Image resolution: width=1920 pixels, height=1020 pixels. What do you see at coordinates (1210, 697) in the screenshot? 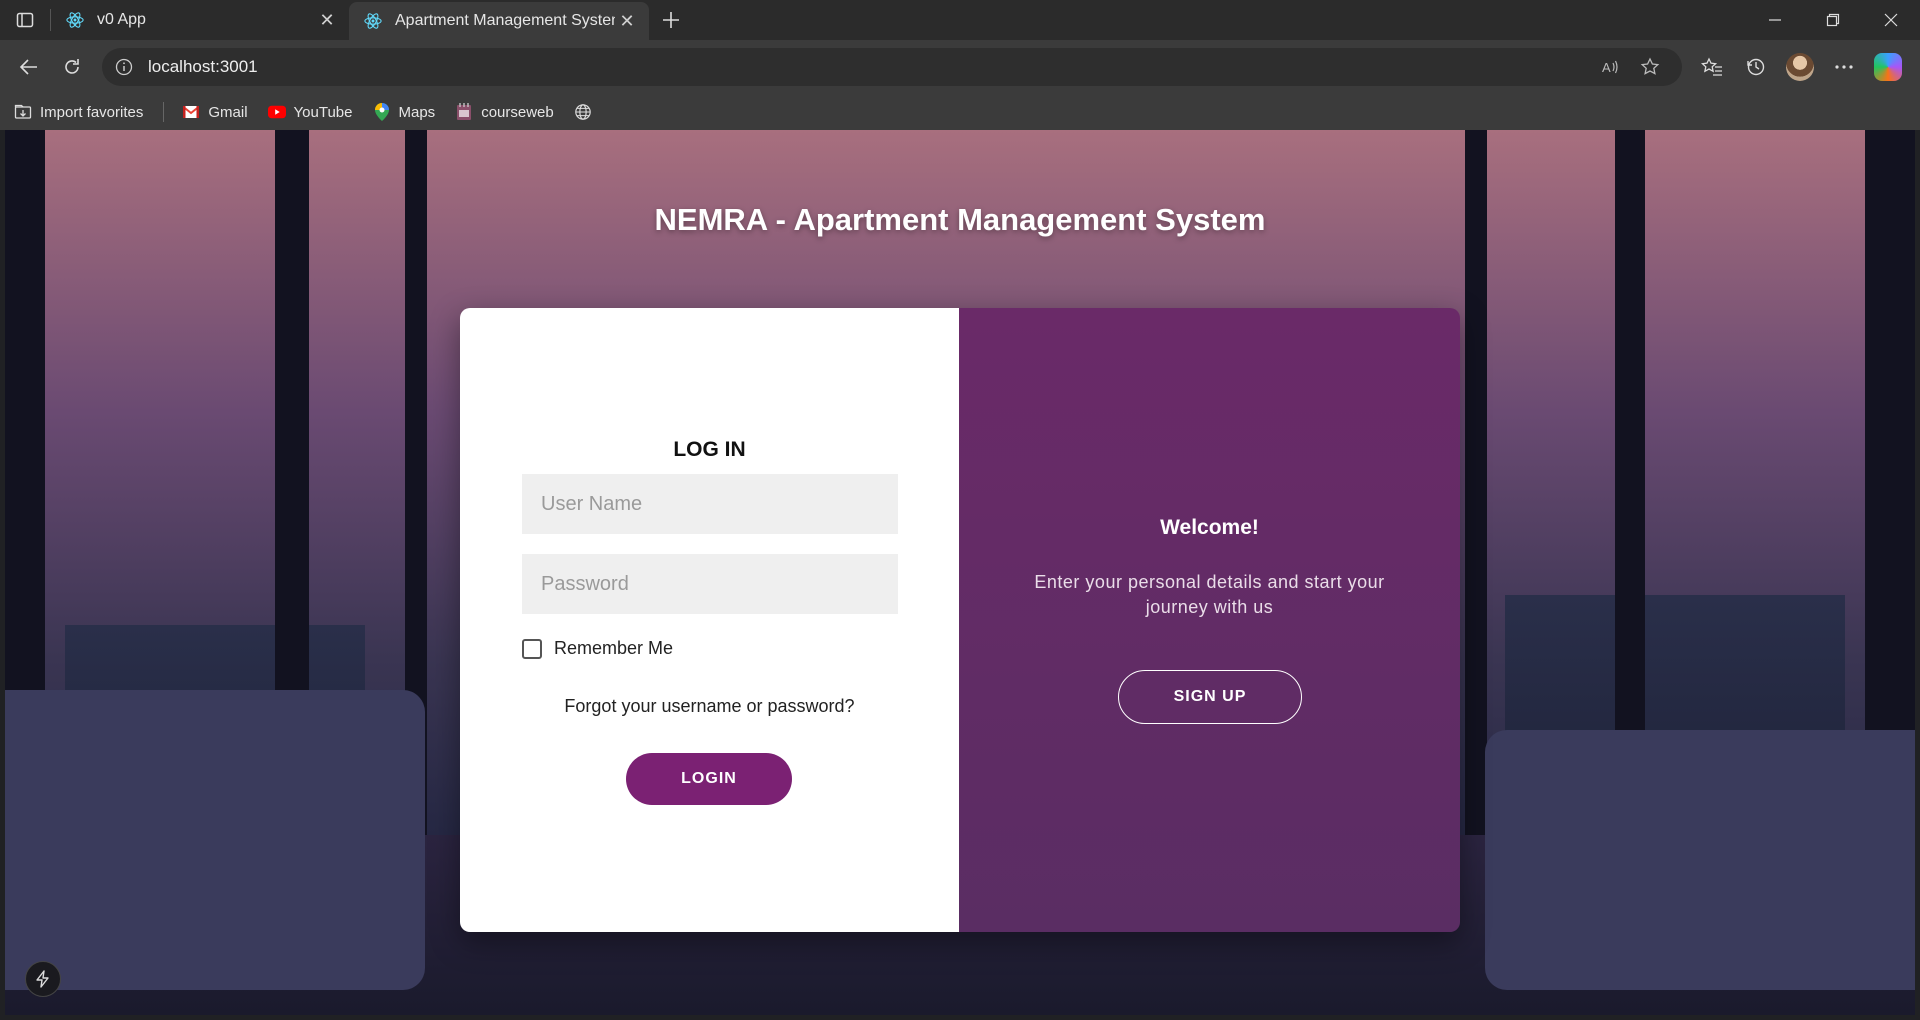
I see `signup-button: SIGN UP` at bounding box center [1210, 697].